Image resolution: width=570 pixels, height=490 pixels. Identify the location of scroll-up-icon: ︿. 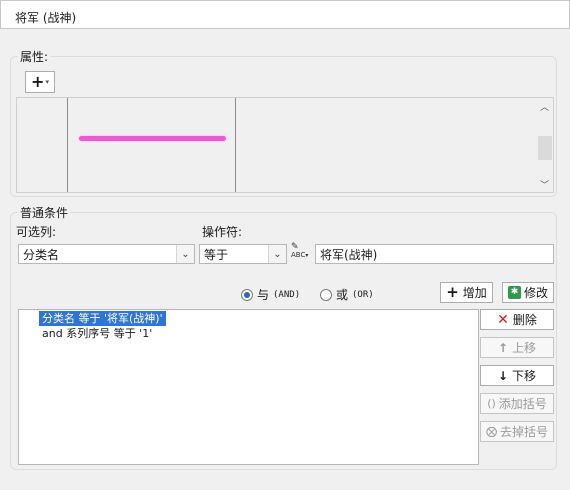
(544, 107).